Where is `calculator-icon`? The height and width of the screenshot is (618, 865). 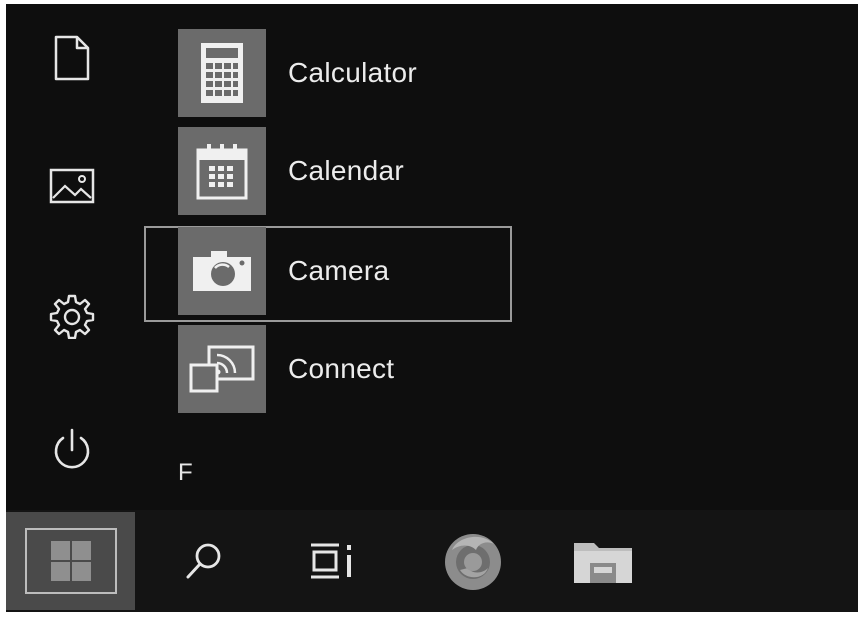 calculator-icon is located at coordinates (222, 73).